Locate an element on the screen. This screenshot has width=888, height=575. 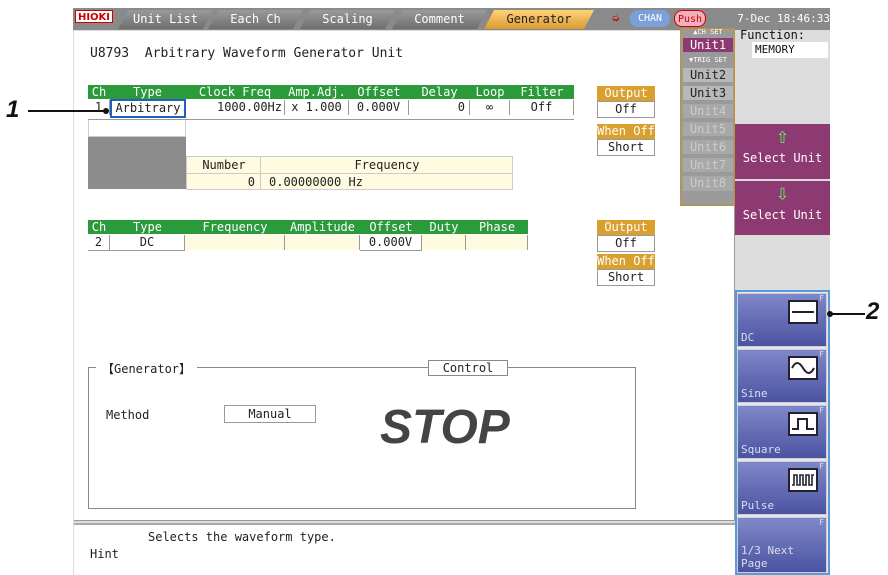
unit-2: Unit2 is located at coordinates (708, 75).